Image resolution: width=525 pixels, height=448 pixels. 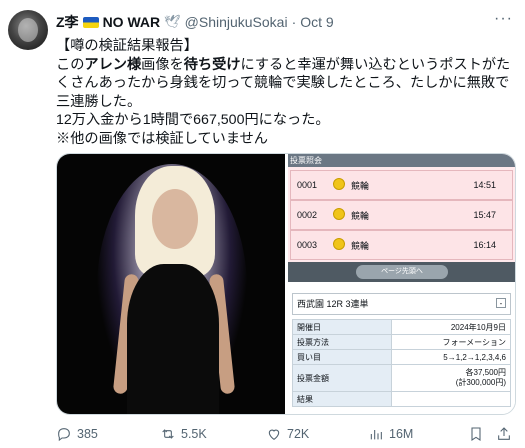 What do you see at coordinates (316, 22) in the screenshot?
I see `tweet-date: Oct 9` at bounding box center [316, 22].